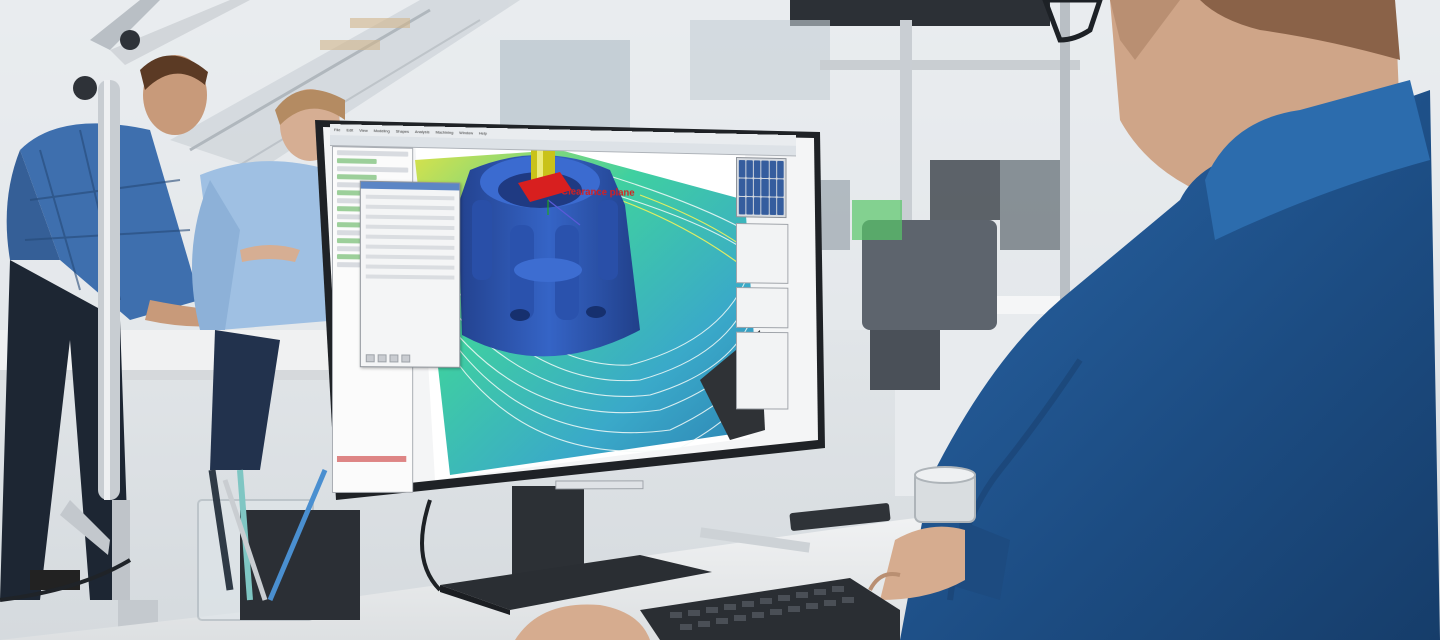 This screenshot has width=1440, height=640. Describe the element at coordinates (402, 131) in the screenshot. I see `menu-item-shapes: Shapes` at that location.